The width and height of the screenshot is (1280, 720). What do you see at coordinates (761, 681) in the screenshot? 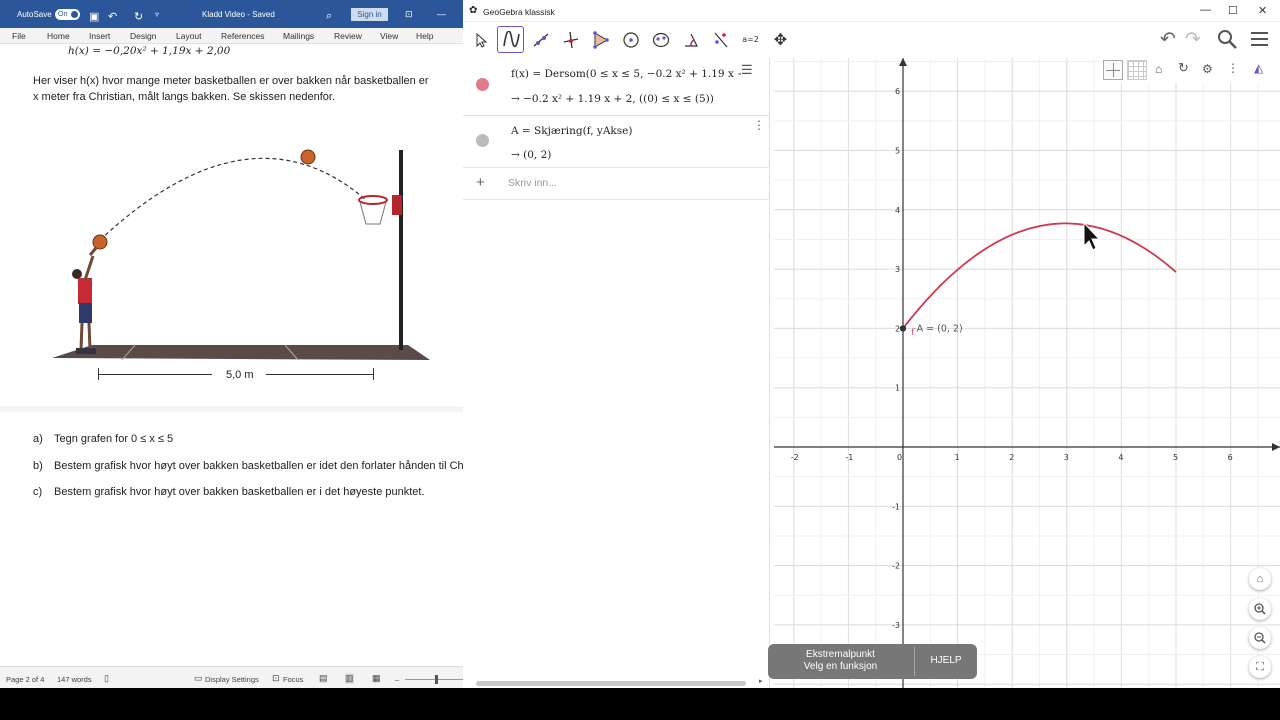
I see `scroll-right-icon: ▸` at bounding box center [761, 681].